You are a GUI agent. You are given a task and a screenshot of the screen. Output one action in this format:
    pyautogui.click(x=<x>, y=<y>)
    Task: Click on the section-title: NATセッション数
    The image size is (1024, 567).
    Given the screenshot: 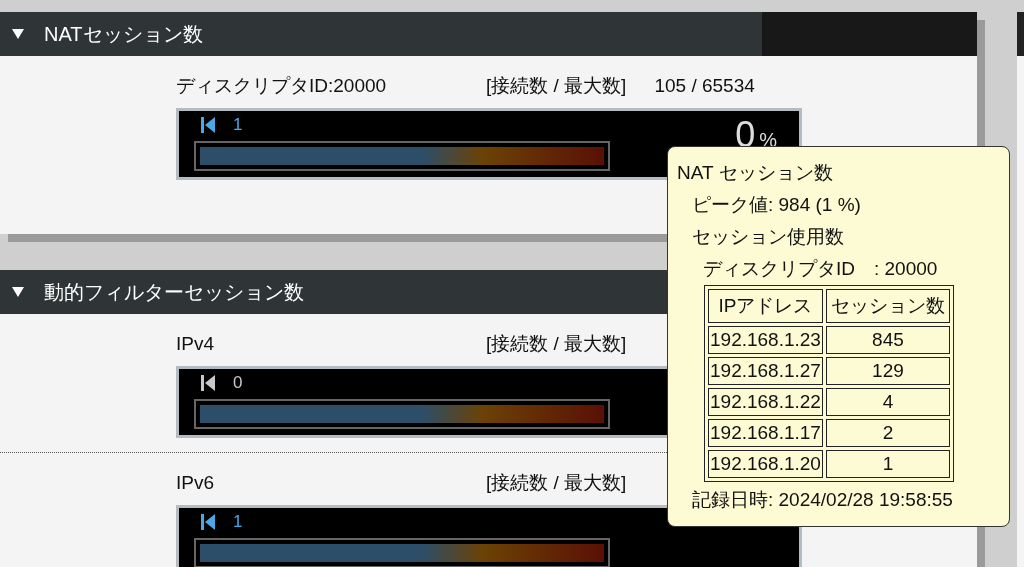 What is the action you would take?
    pyautogui.click(x=123, y=34)
    